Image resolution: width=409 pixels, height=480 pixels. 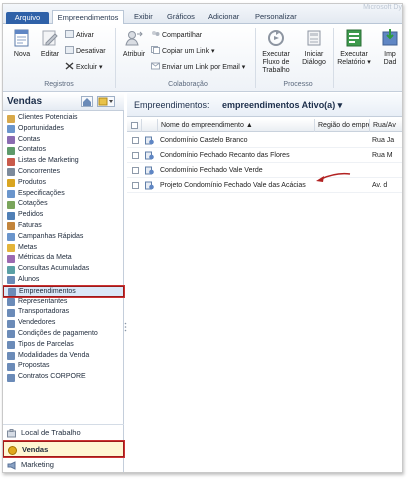 What do you see at coordinates (21, 38) in the screenshot?
I see `new-record-icon` at bounding box center [21, 38].